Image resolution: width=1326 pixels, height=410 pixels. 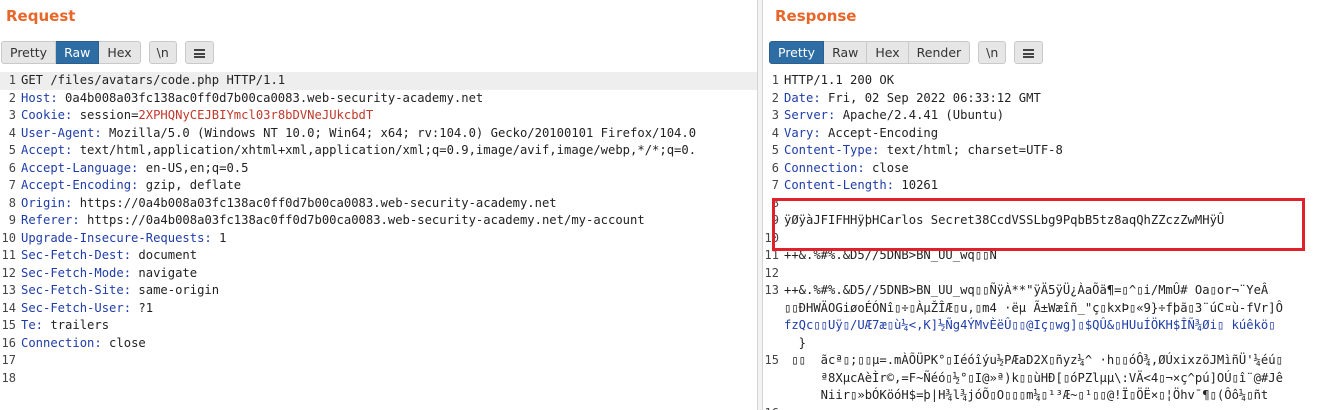 I want to click on line-number: 1, so click(x=12, y=80).